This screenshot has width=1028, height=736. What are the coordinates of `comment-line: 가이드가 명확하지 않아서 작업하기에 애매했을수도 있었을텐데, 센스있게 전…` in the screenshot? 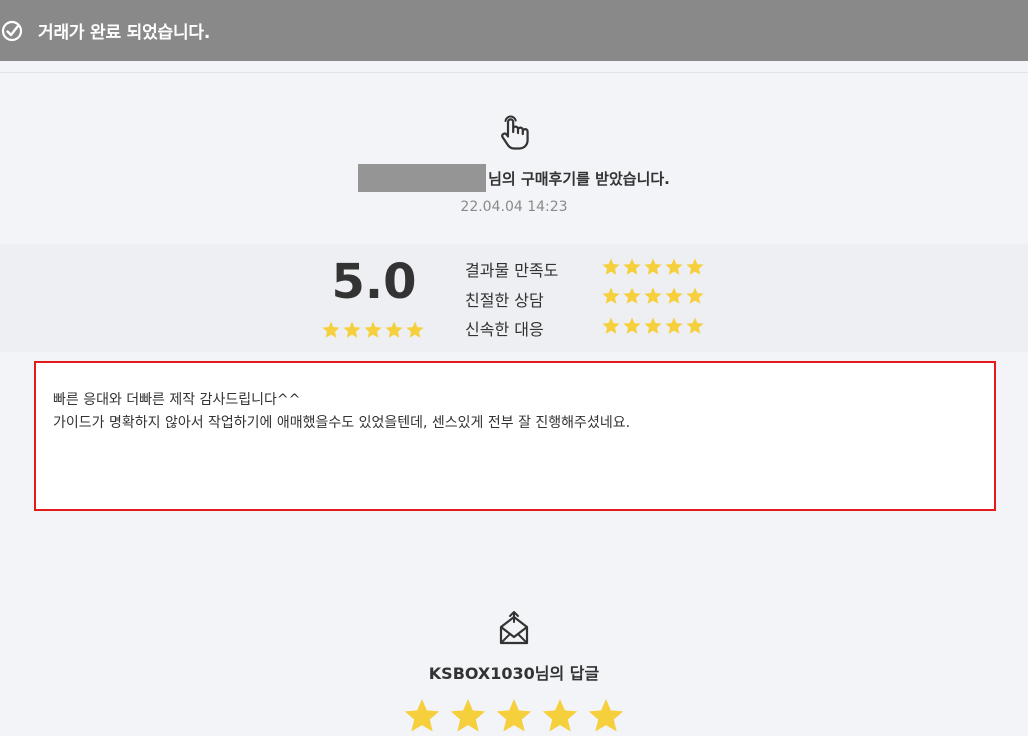 It's located at (342, 423).